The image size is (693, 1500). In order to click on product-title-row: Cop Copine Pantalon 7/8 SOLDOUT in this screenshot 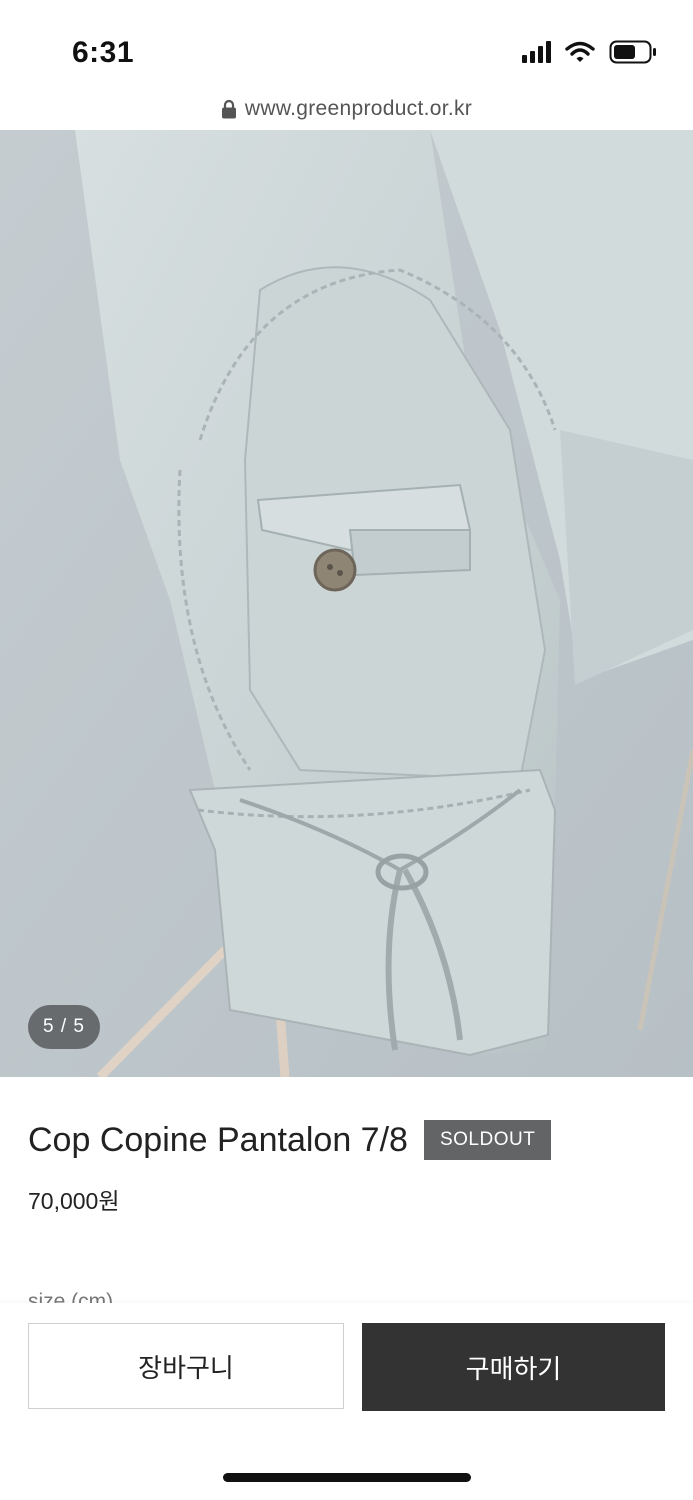, I will do `click(290, 1140)`.